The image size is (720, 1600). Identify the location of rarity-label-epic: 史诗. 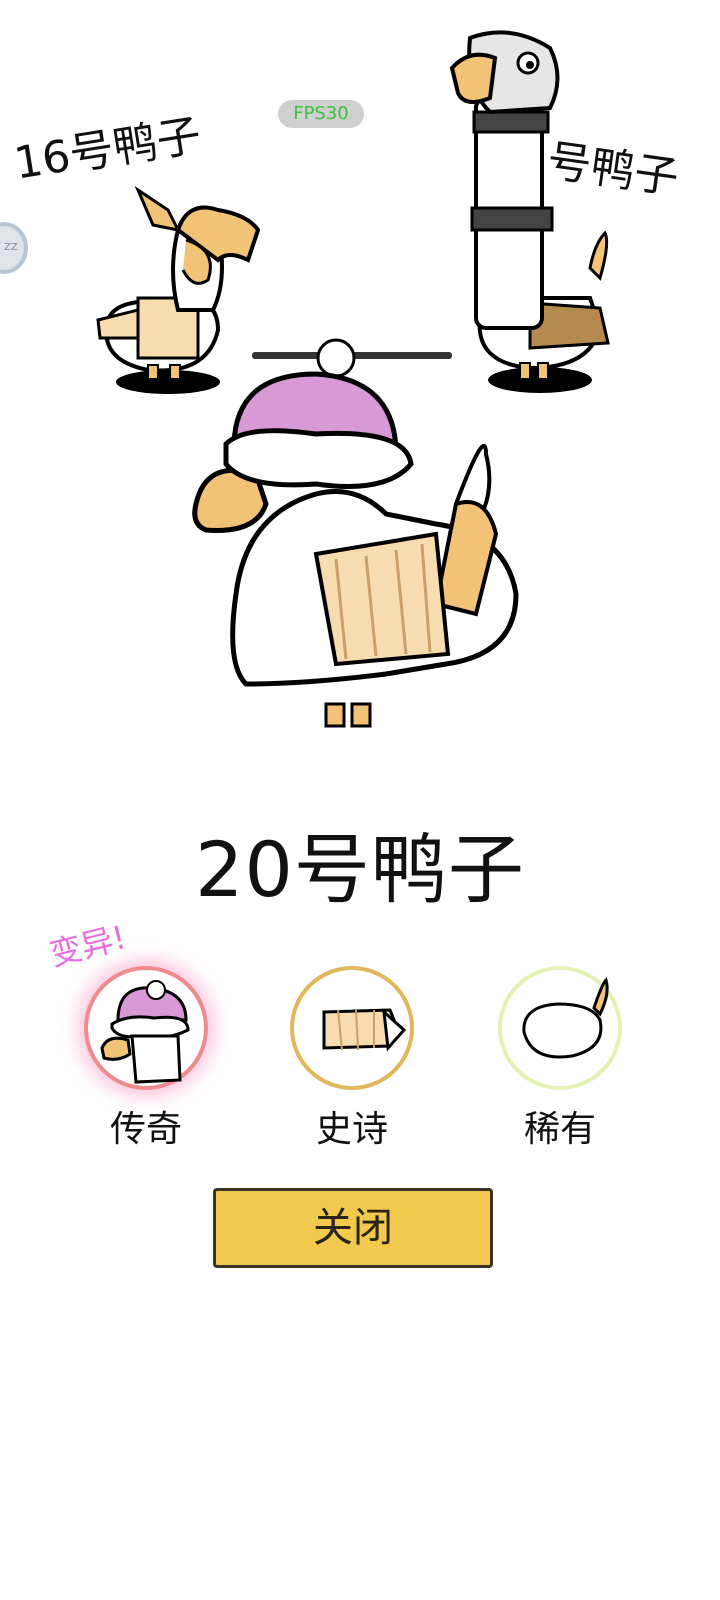
(351, 1129).